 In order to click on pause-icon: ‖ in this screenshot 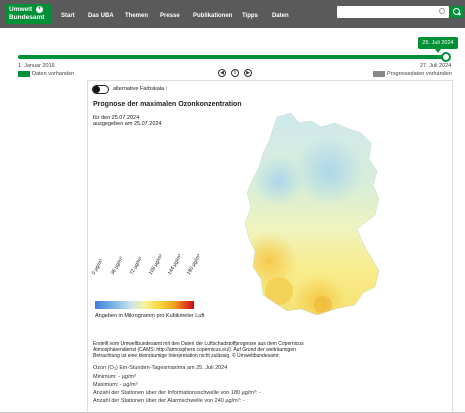, I will do `click(235, 73)`.